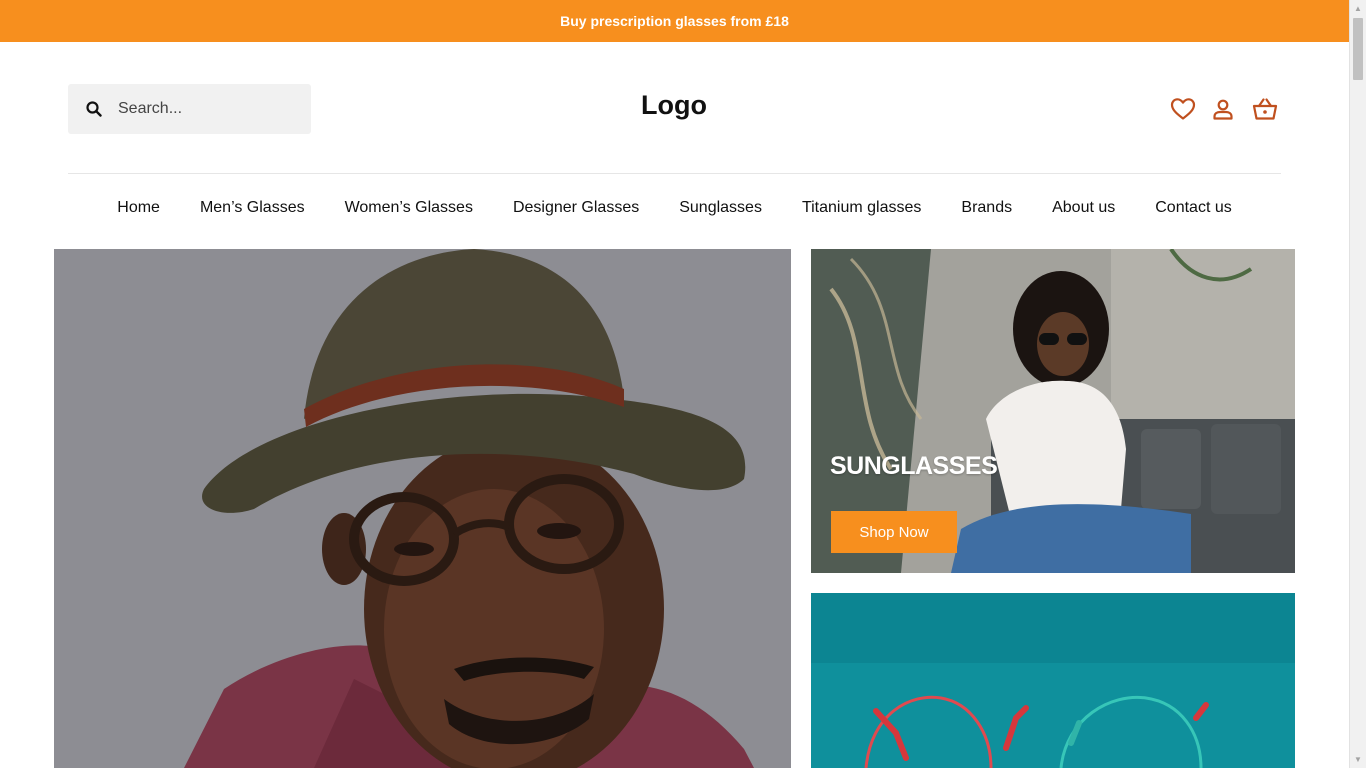 The height and width of the screenshot is (768, 1366). What do you see at coordinates (986, 208) in the screenshot?
I see `nav-item-brands: Brands` at bounding box center [986, 208].